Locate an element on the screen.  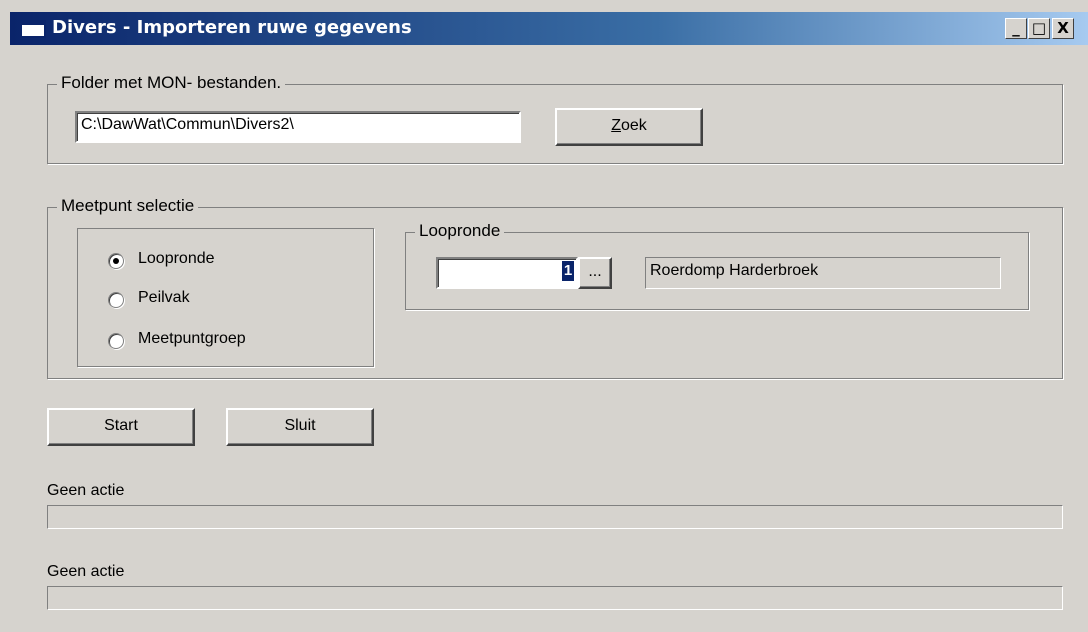
status-label-2: Geen actie is located at coordinates (86, 571).